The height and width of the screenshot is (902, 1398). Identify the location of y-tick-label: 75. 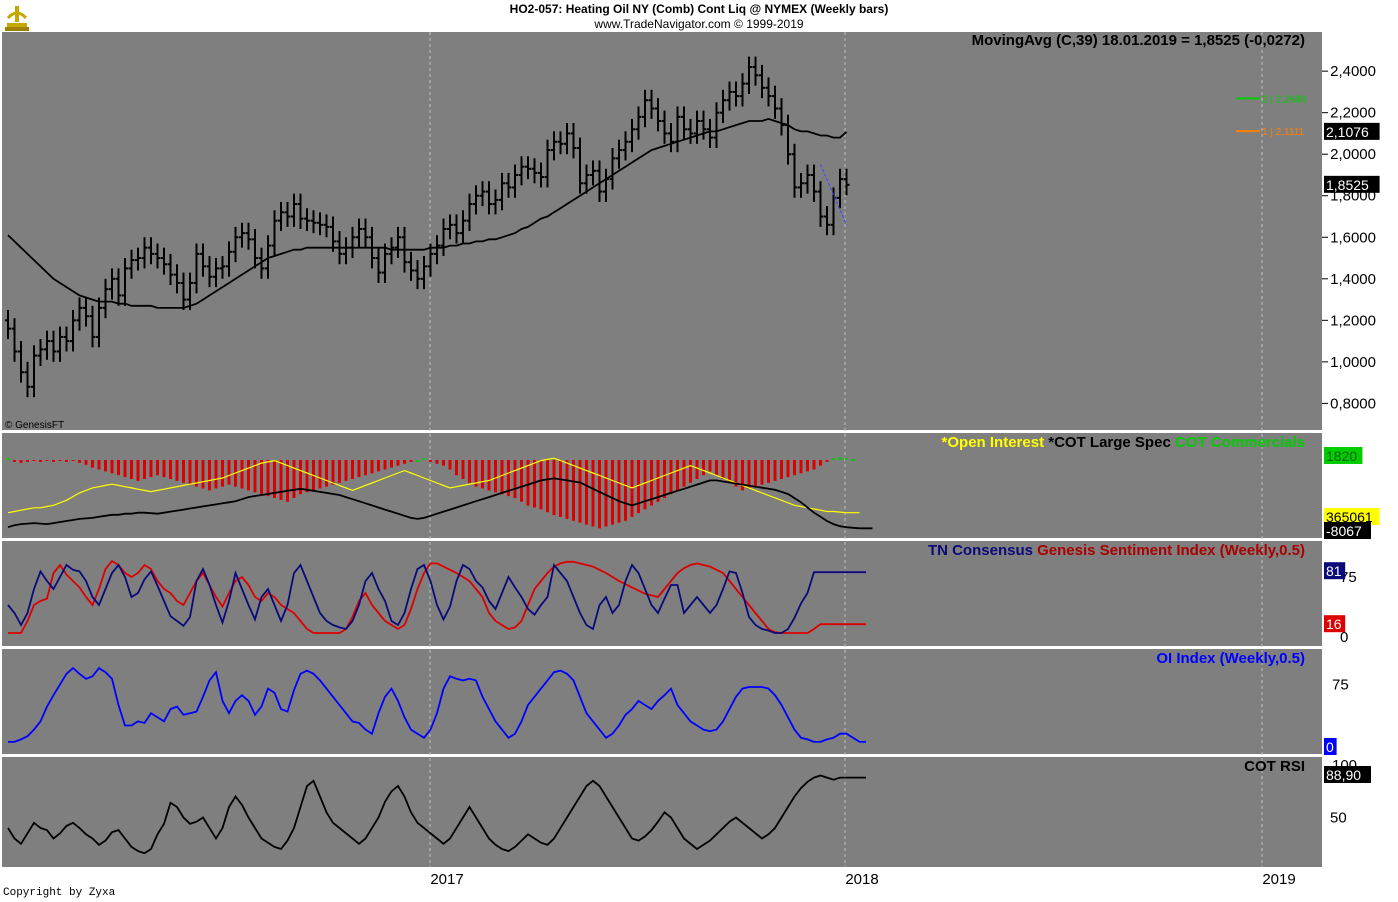
(1340, 685).